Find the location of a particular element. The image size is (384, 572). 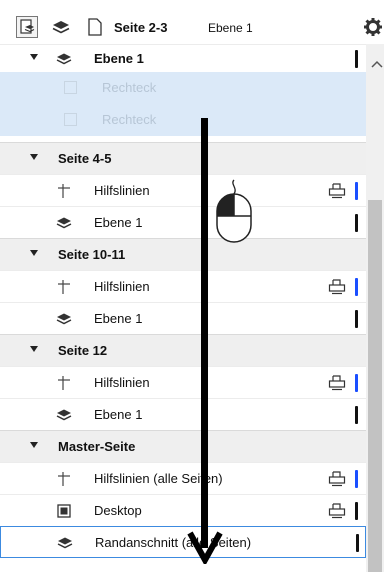

list-item-label: Randanschnitt (alle Seiten) is located at coordinates (173, 542).